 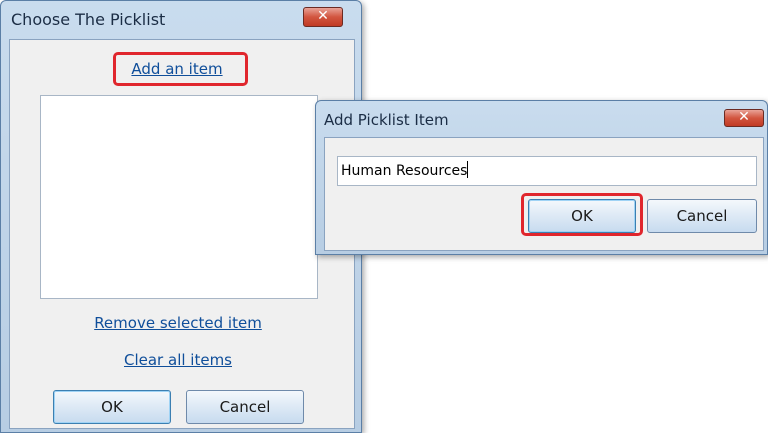 What do you see at coordinates (541, 120) in the screenshot?
I see `dialog-titlebar: Add Picklist Item ✕` at bounding box center [541, 120].